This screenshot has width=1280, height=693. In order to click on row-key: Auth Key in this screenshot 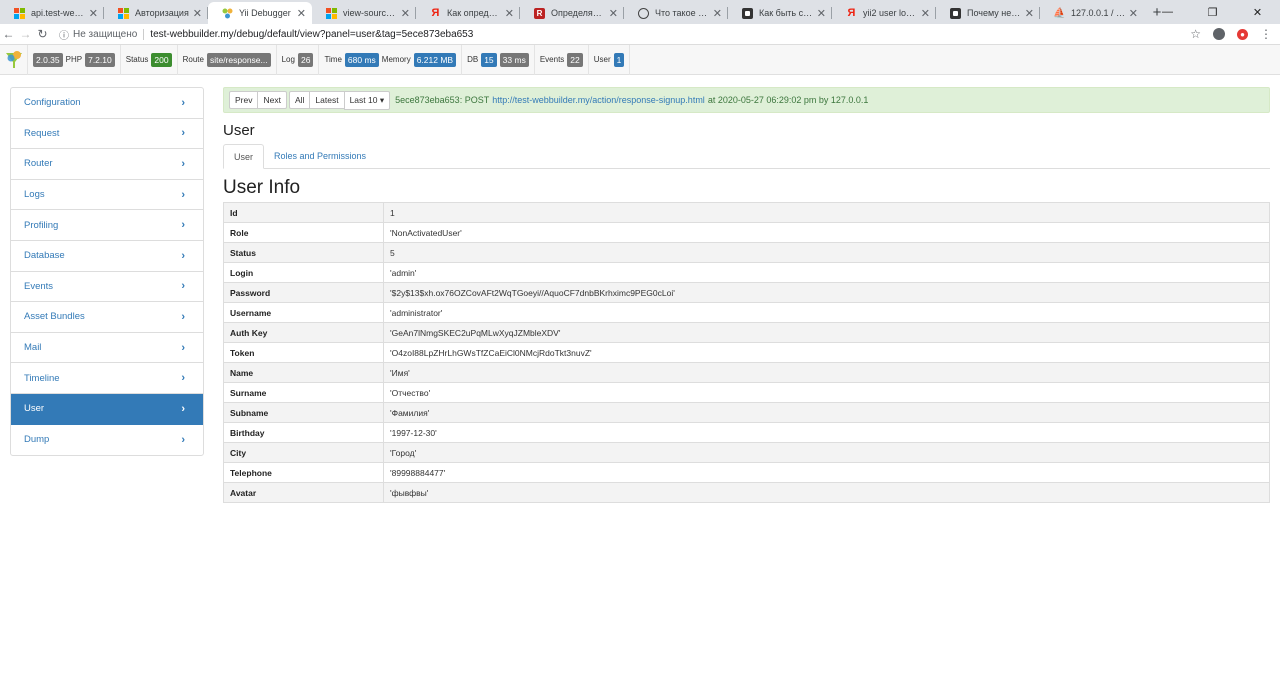, I will do `click(303, 332)`.